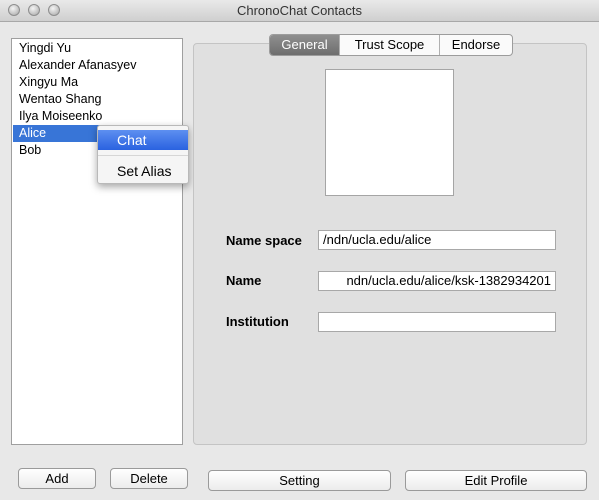 The width and height of the screenshot is (599, 500). What do you see at coordinates (496, 480) in the screenshot?
I see `edit-profile-button: Edit Profile` at bounding box center [496, 480].